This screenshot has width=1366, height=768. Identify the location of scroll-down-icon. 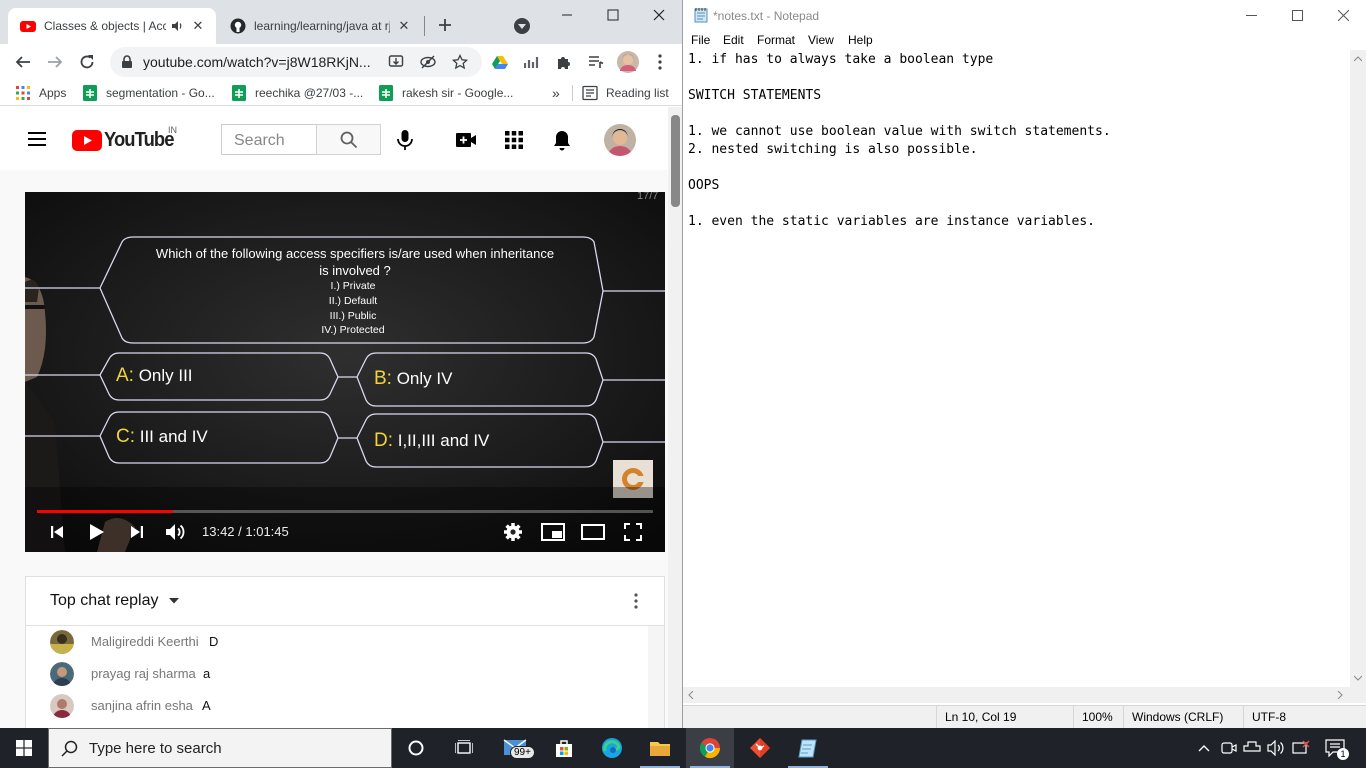
(1358, 678).